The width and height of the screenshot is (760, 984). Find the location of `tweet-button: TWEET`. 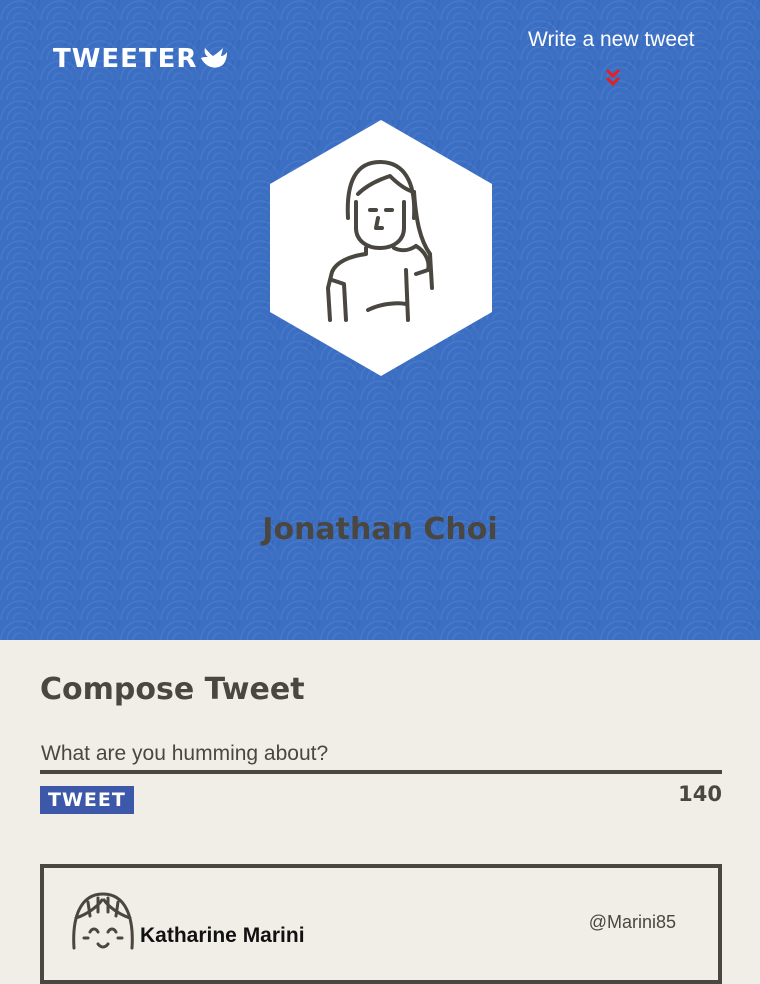

tweet-button: TWEET is located at coordinates (87, 800).